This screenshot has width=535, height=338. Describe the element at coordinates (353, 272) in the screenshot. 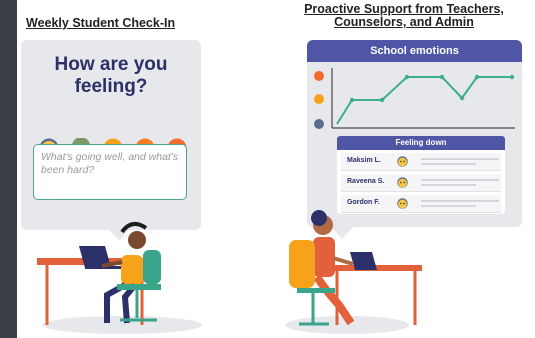

I see `counselor-illustration` at that location.